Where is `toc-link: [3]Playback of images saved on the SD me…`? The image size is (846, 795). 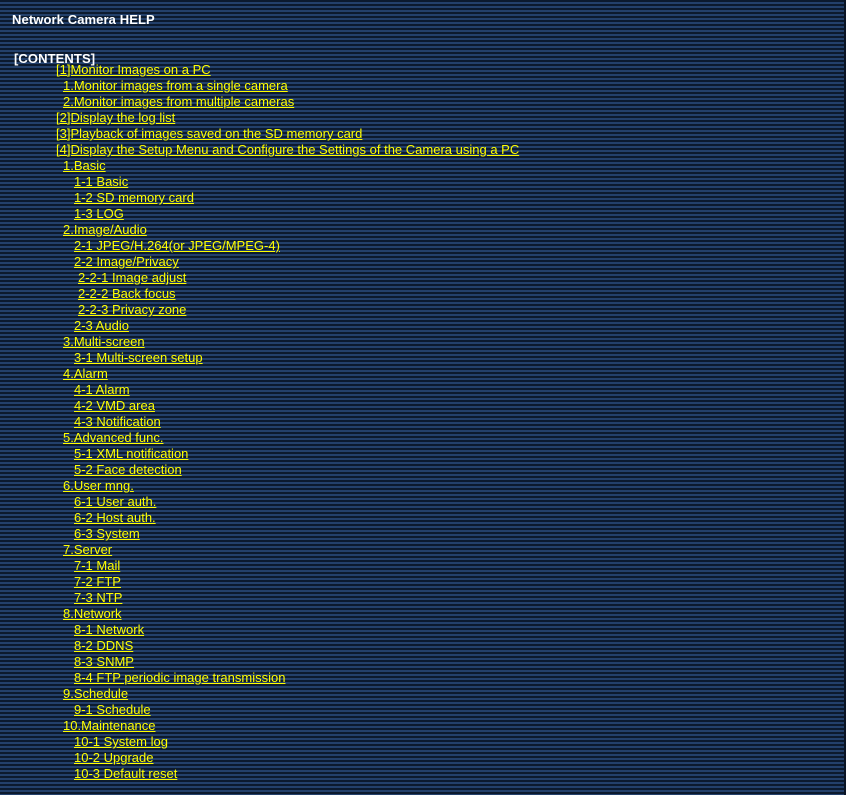 toc-link: [3]Playback of images saved on the SD me… is located at coordinates (209, 133).